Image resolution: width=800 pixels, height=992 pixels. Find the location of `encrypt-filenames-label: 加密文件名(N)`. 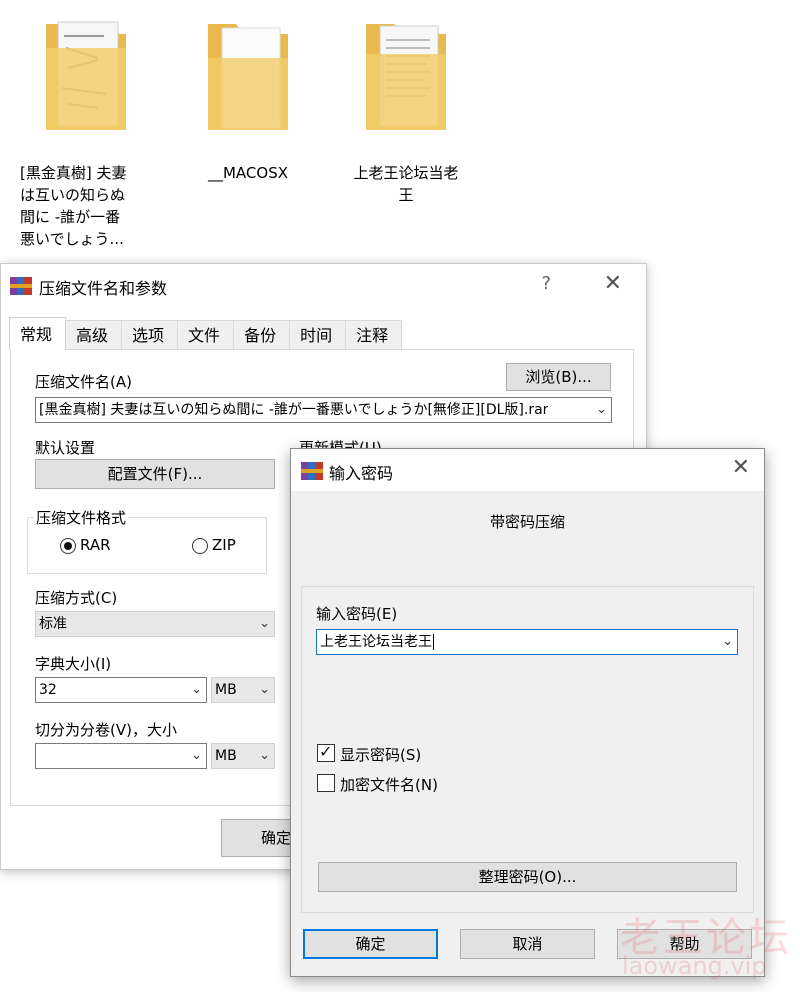

encrypt-filenames-label: 加密文件名(N) is located at coordinates (389, 785).